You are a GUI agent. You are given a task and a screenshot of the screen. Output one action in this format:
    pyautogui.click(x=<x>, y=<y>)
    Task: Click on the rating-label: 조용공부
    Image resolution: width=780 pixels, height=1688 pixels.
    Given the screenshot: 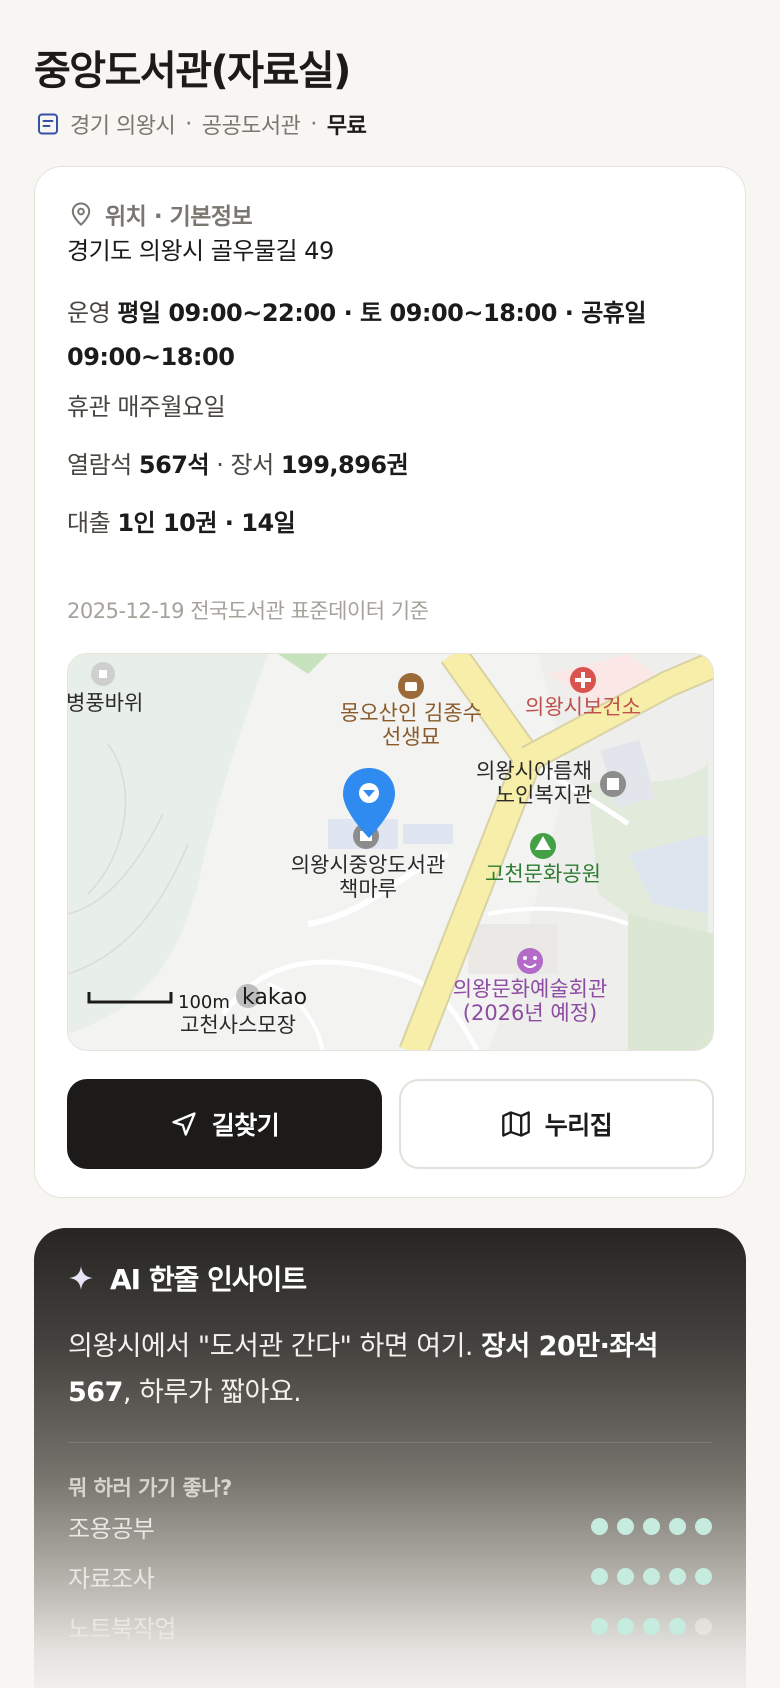 What is the action you would take?
    pyautogui.click(x=111, y=1528)
    